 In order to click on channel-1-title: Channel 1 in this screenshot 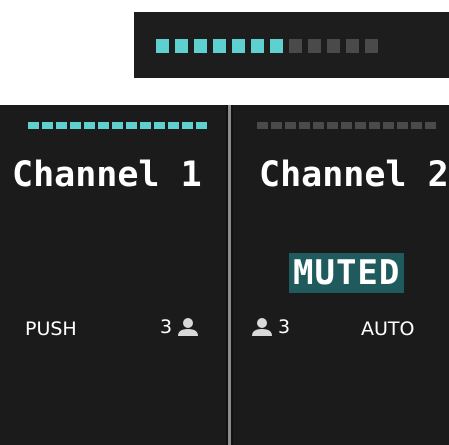, I will do `click(107, 175)`.